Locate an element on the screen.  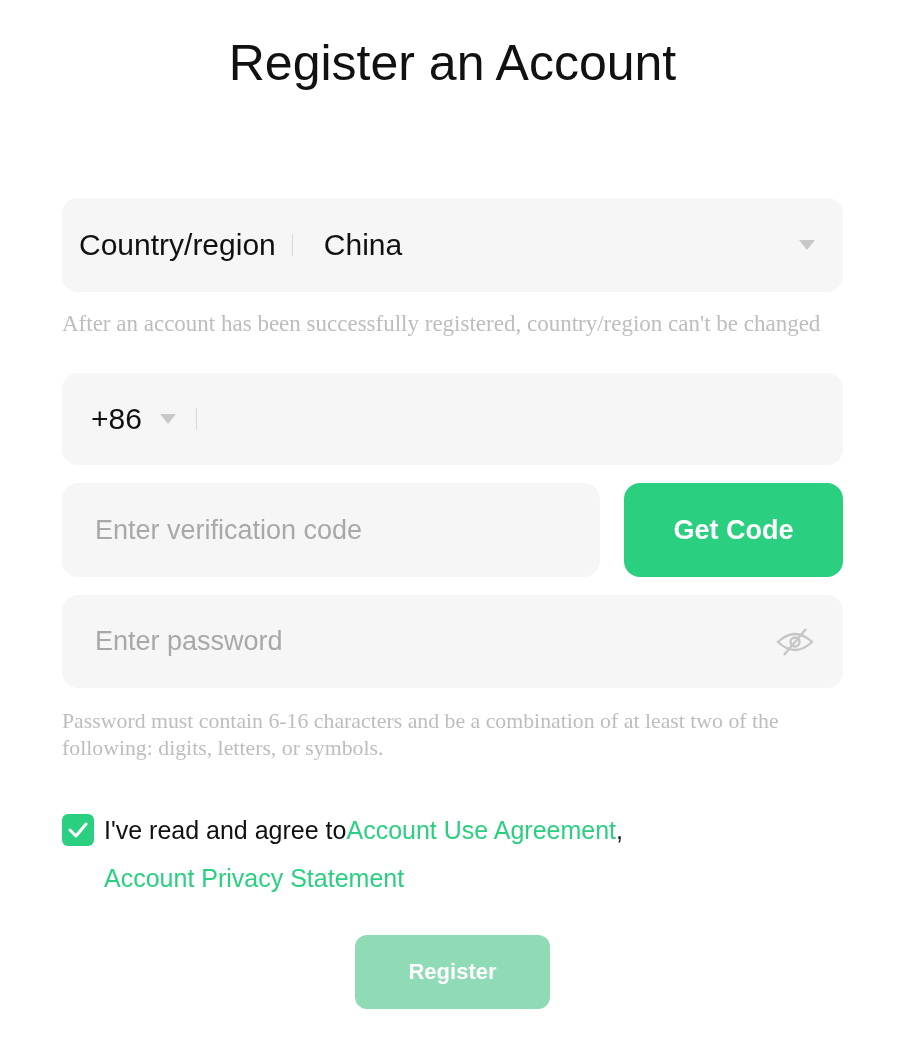
phone-field: +86 is located at coordinates (452, 419).